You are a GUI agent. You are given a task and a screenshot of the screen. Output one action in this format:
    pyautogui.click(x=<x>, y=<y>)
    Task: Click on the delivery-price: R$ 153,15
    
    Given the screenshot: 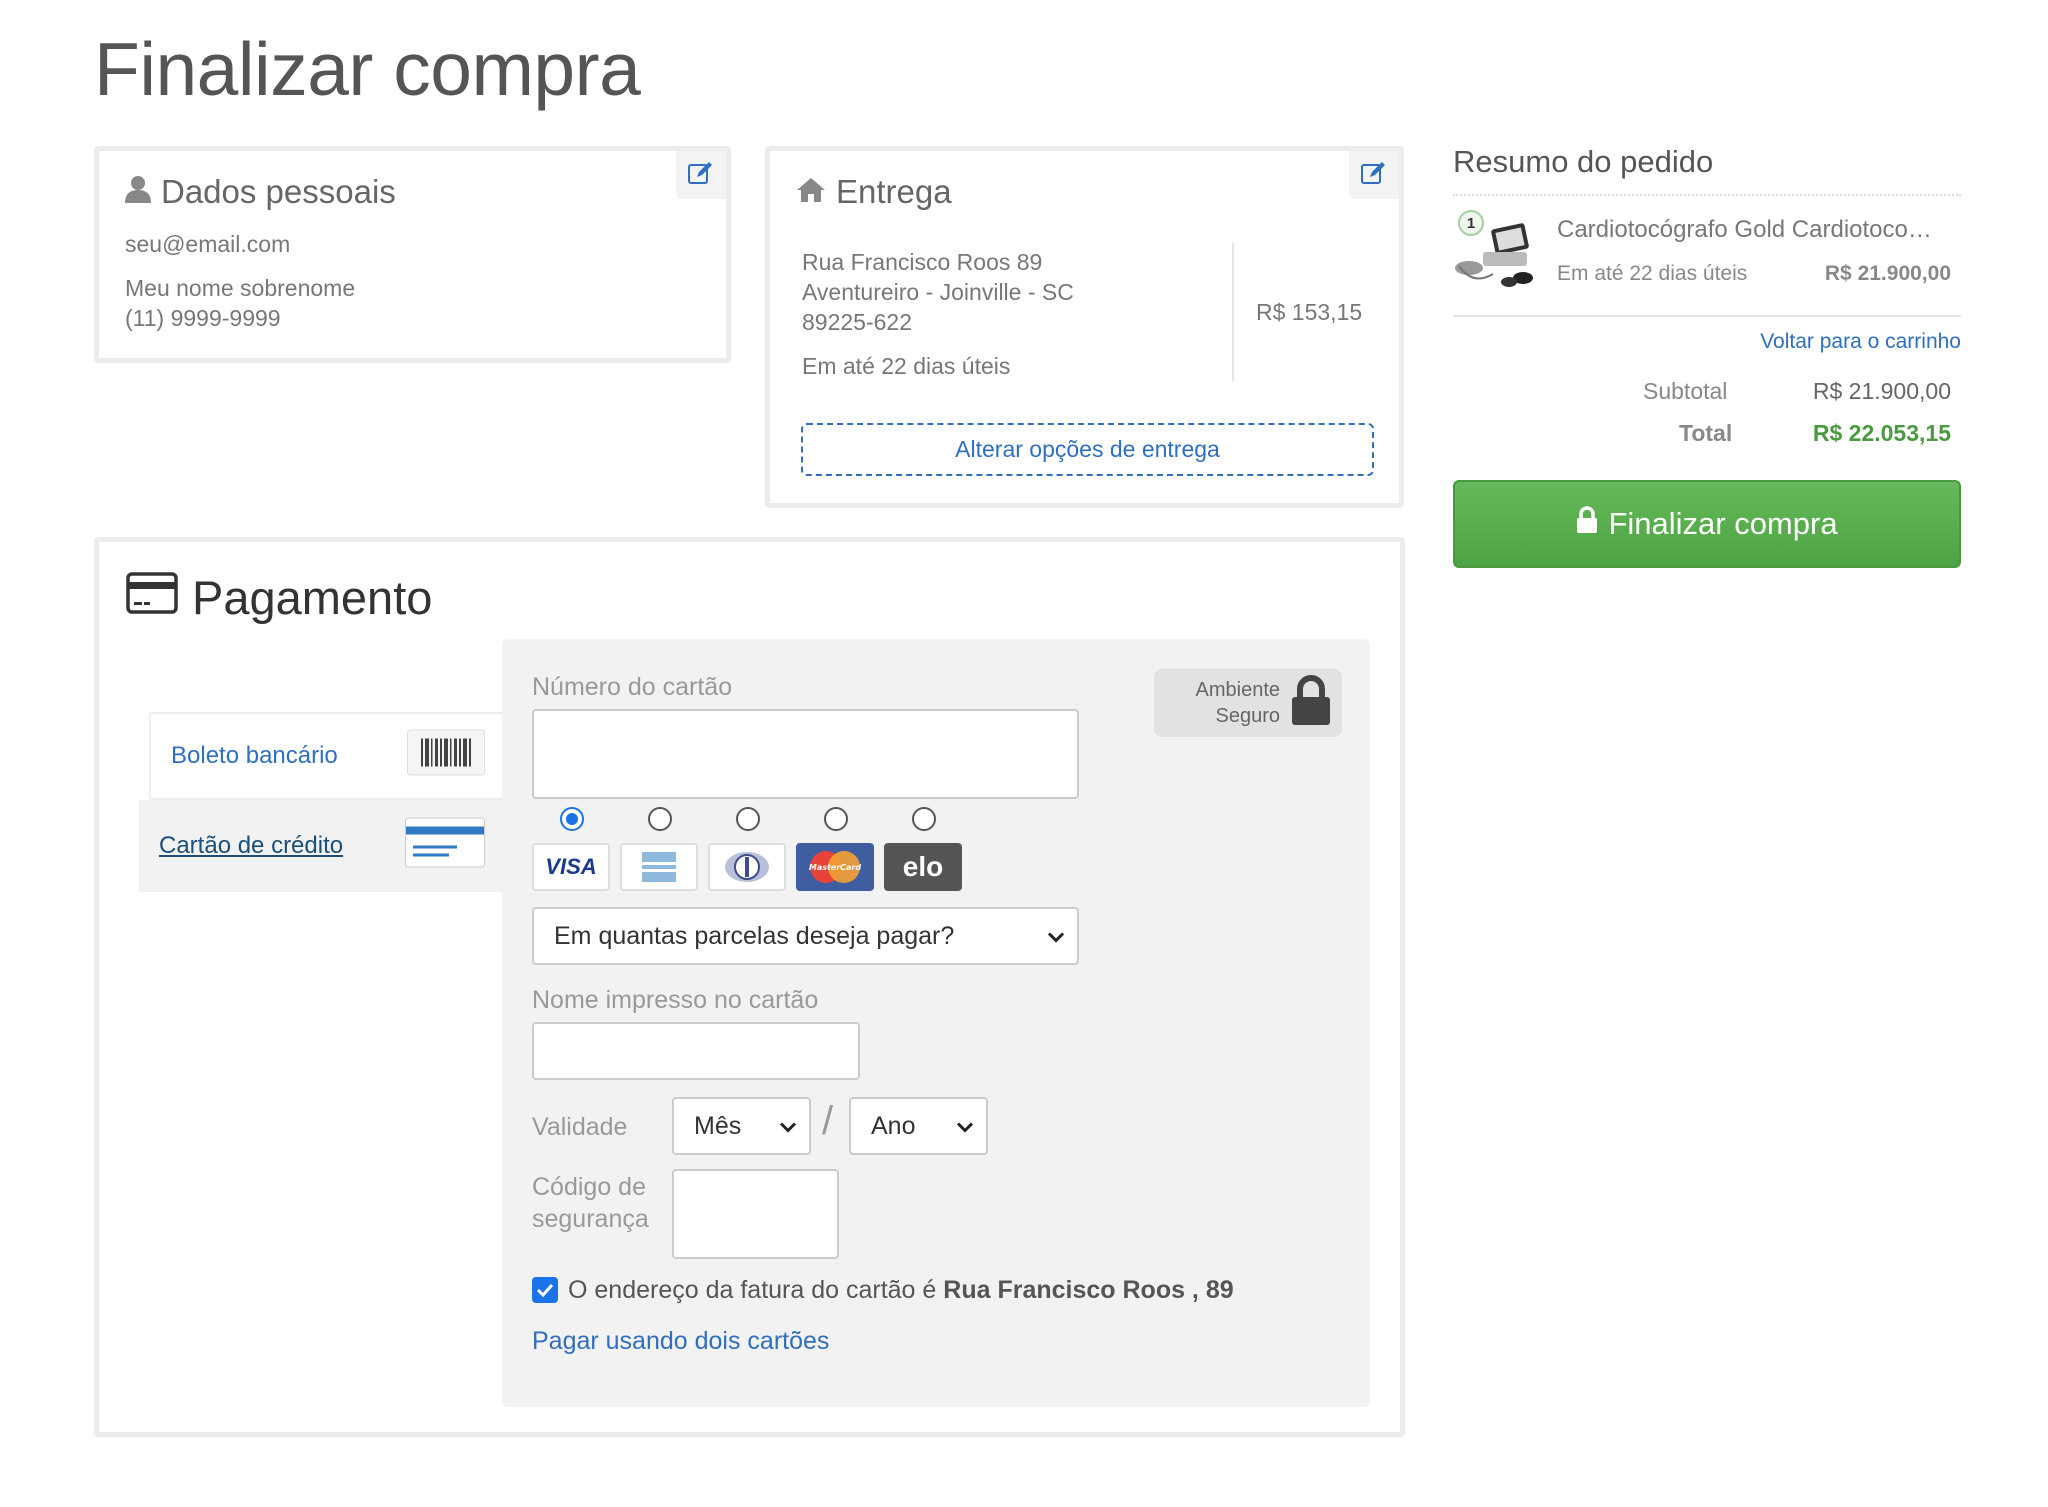 What is the action you would take?
    pyautogui.click(x=1309, y=312)
    